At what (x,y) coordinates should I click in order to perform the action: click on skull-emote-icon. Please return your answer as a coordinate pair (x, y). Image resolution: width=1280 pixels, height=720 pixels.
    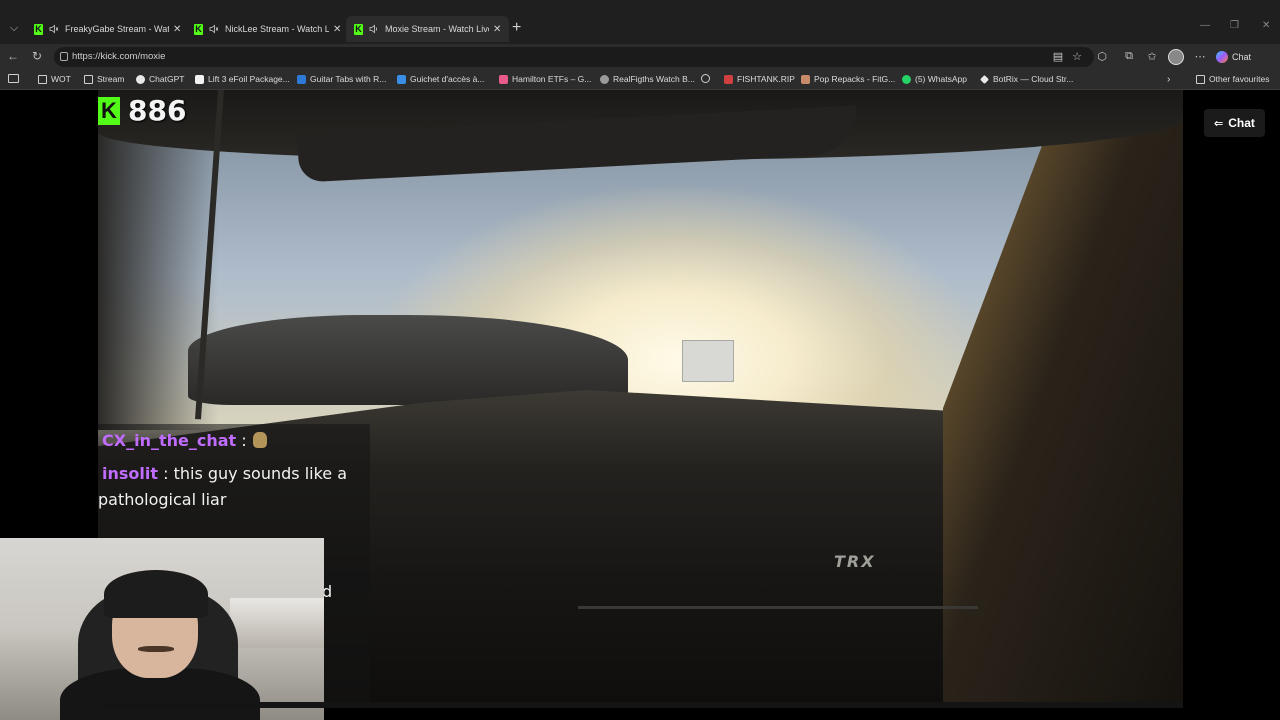
    Looking at the image, I should click on (259, 440).